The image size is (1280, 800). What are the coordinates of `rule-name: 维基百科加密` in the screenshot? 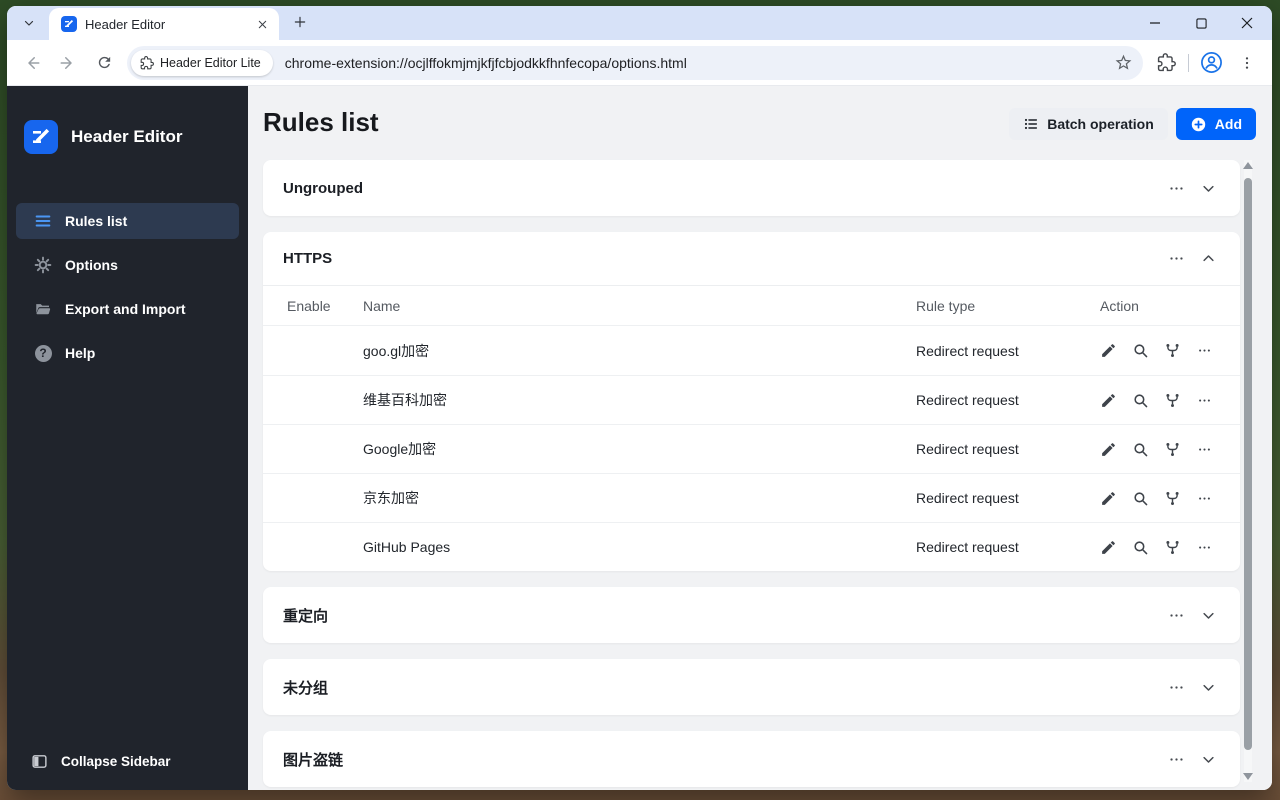 It's located at (405, 400).